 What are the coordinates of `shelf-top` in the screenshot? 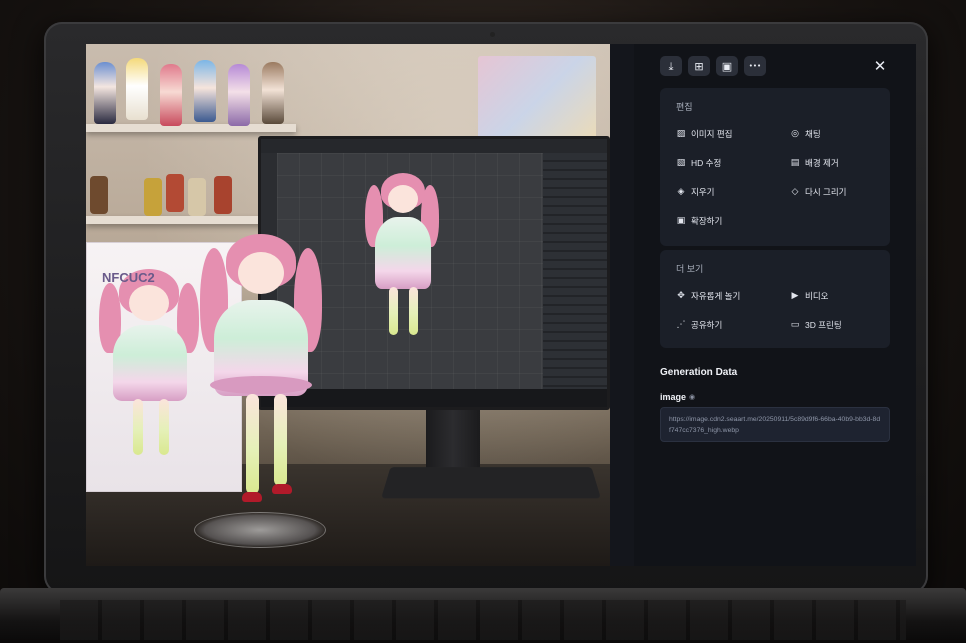 It's located at (191, 128).